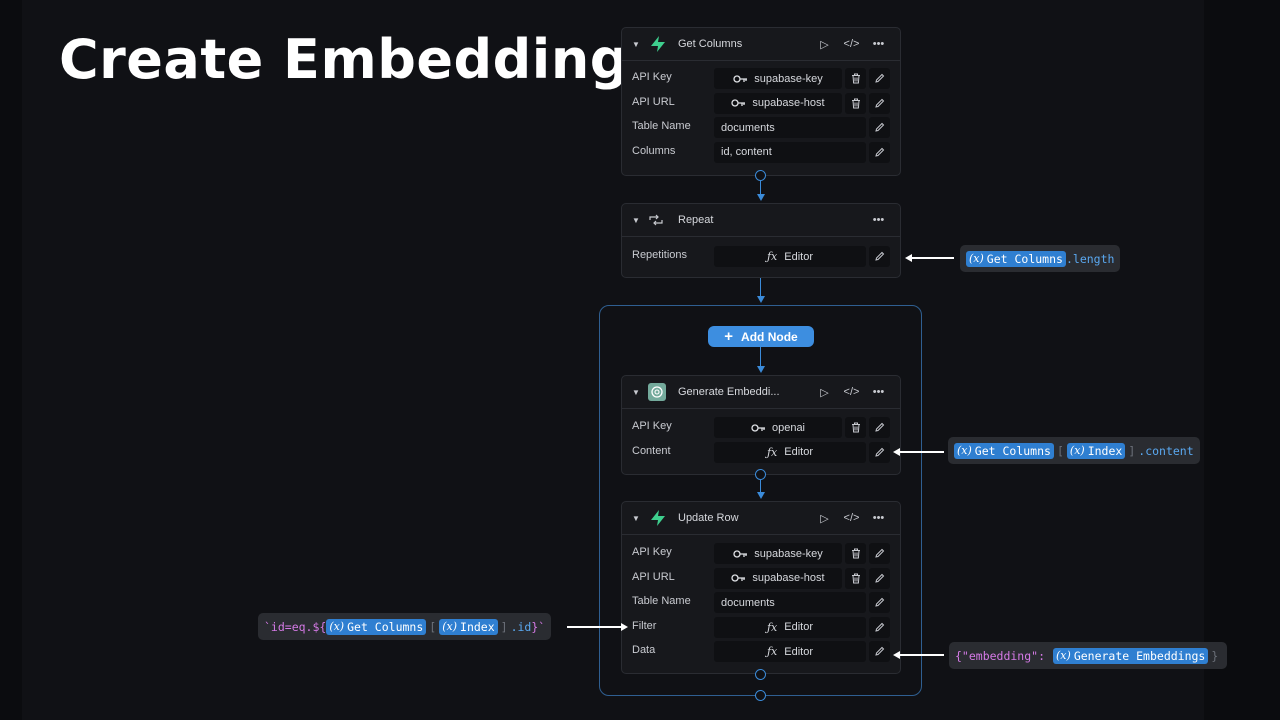 Image resolution: width=1280 pixels, height=720 pixels. What do you see at coordinates (799, 256) in the screenshot?
I see `editor-label: Editor` at bounding box center [799, 256].